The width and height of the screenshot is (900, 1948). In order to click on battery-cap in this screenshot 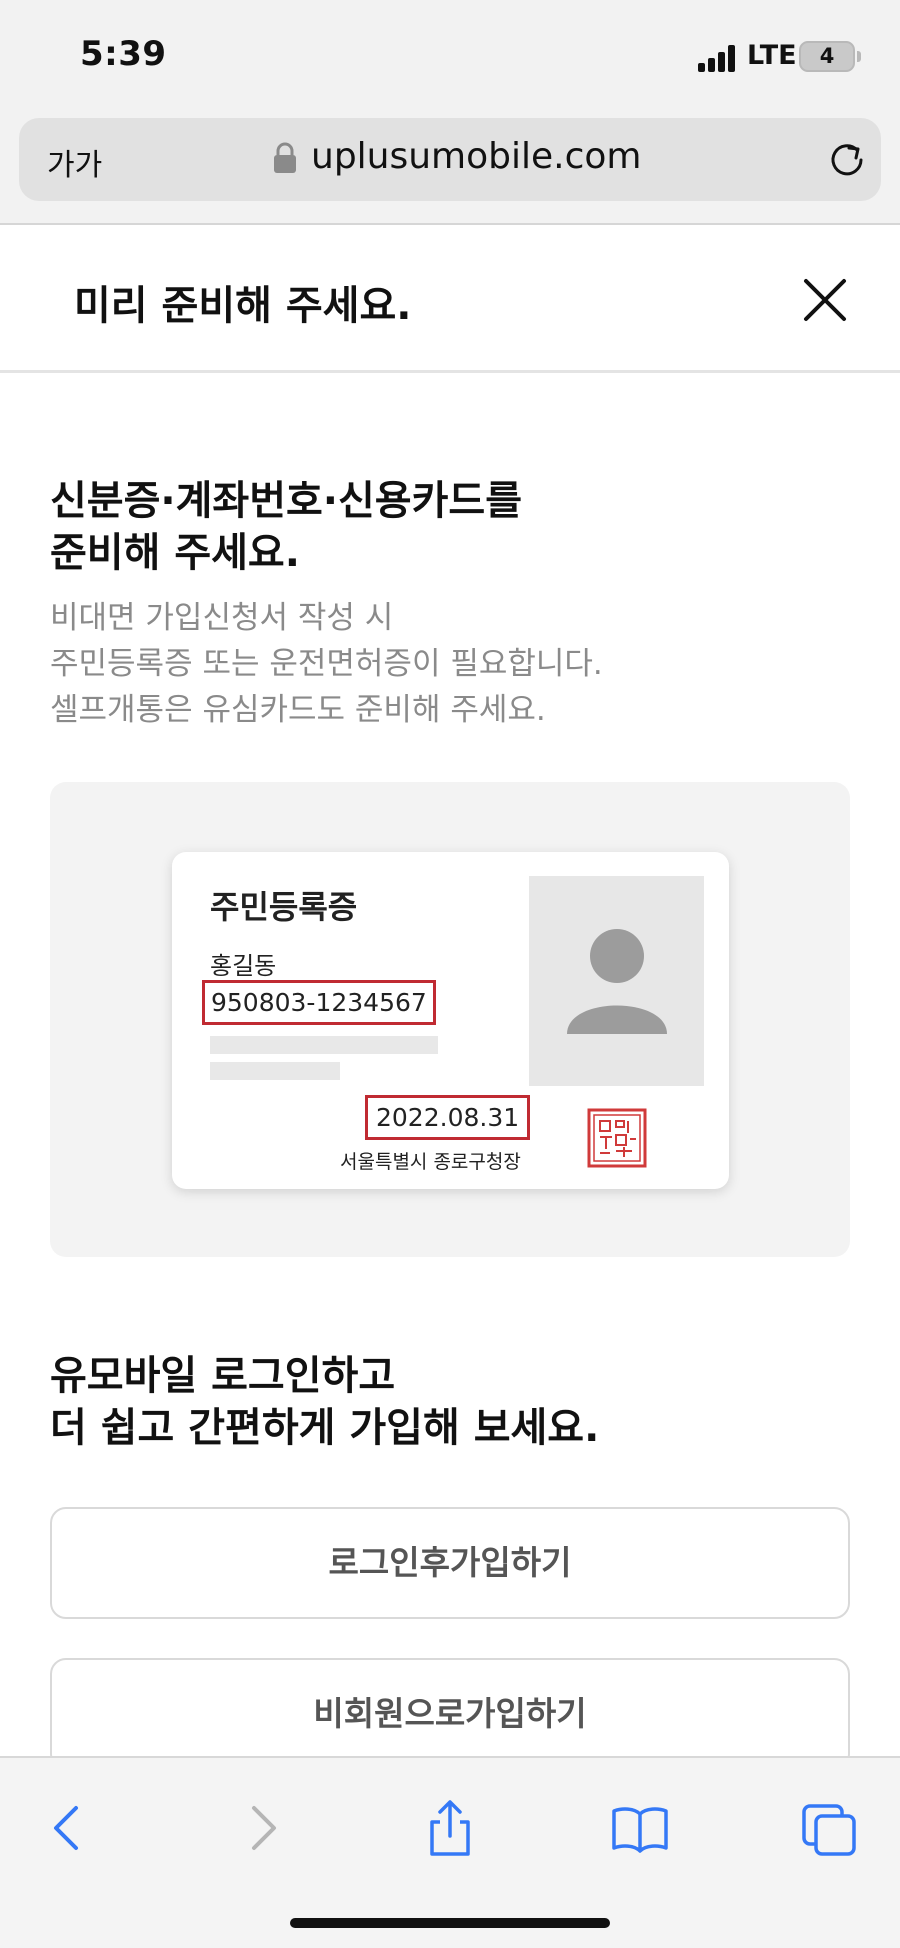, I will do `click(859, 56)`.